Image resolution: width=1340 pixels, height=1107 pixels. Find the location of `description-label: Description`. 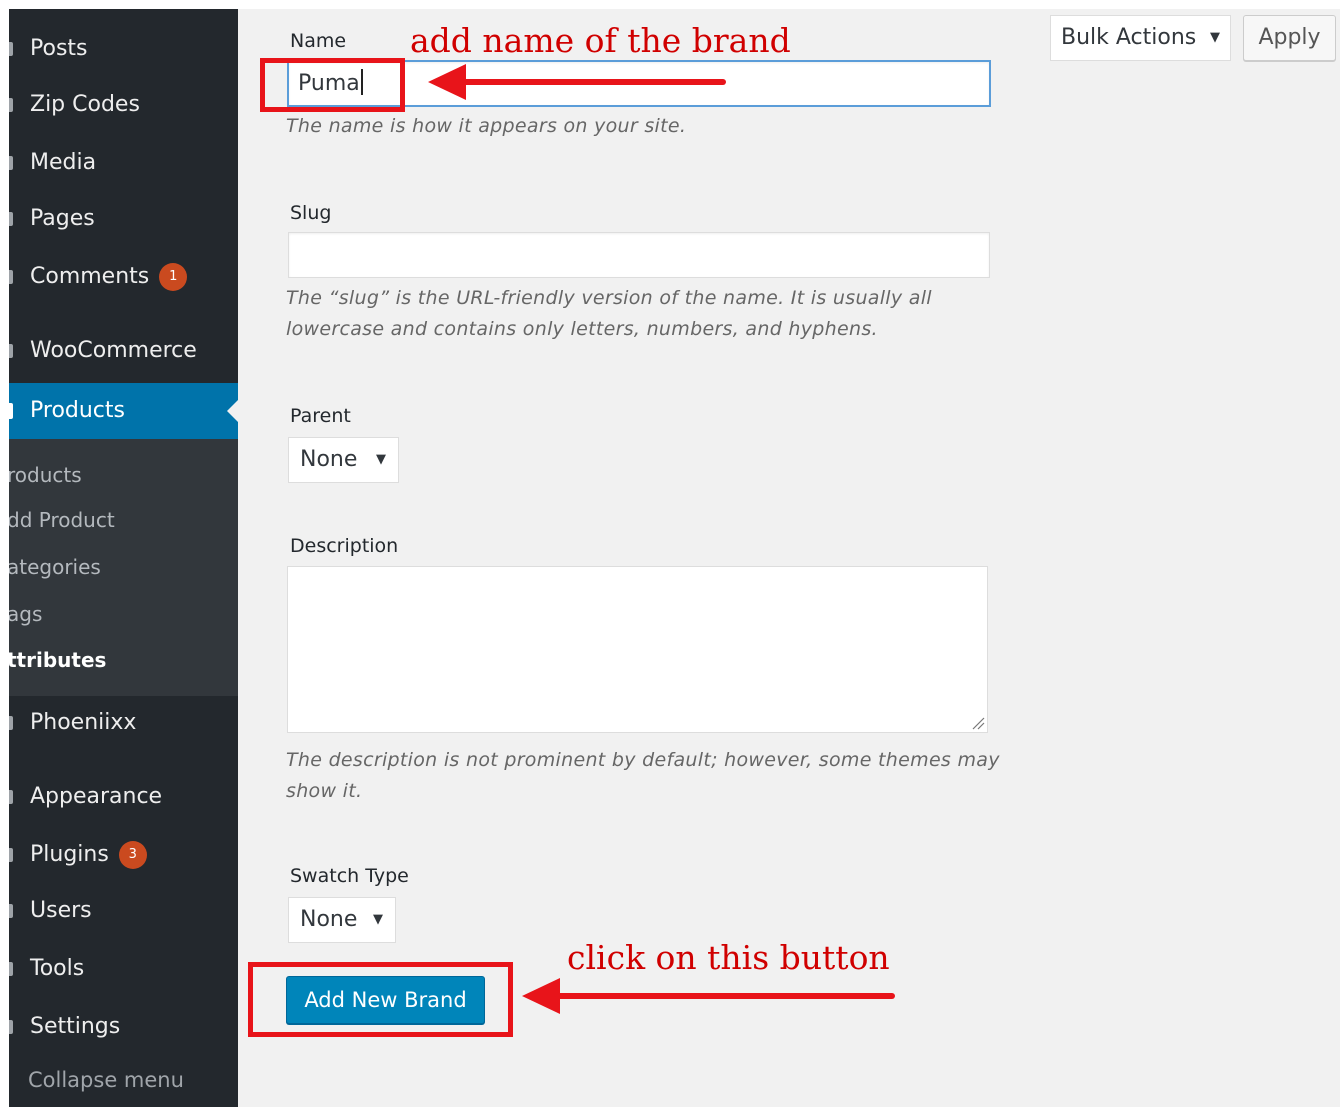

description-label: Description is located at coordinates (344, 546).